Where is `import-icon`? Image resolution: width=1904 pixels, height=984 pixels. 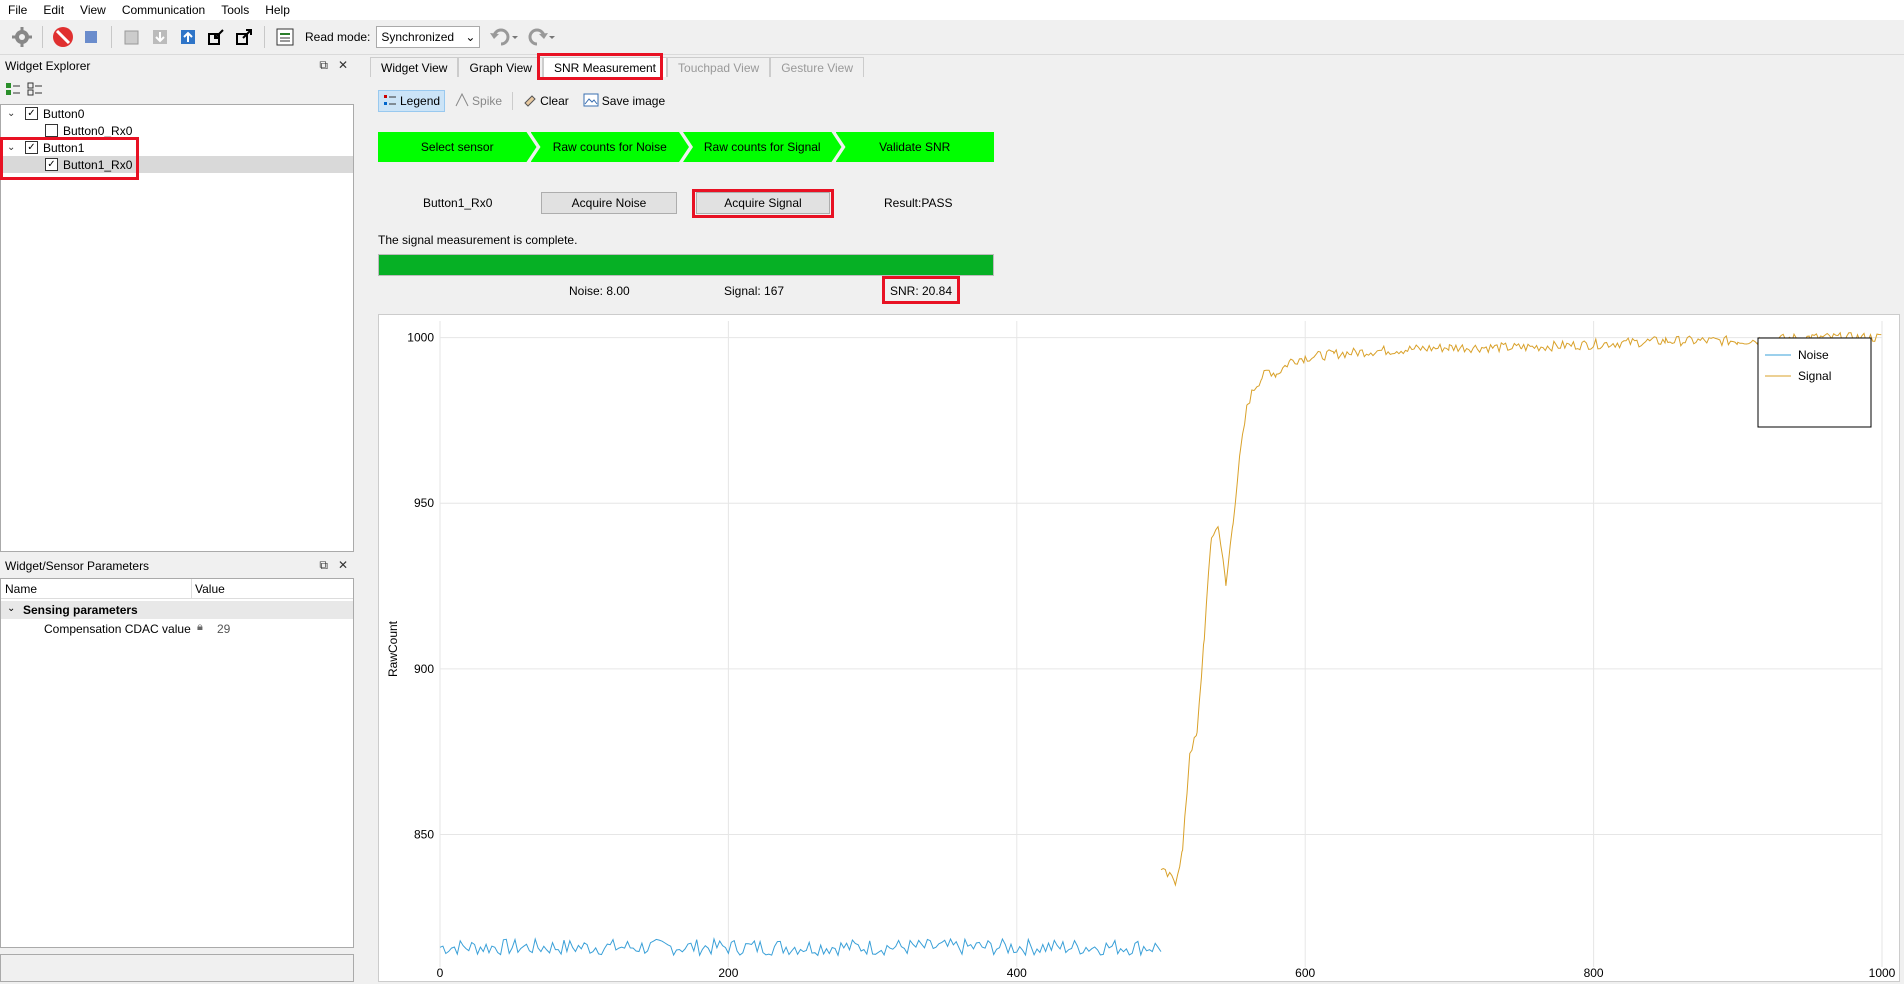
import-icon is located at coordinates (216, 37).